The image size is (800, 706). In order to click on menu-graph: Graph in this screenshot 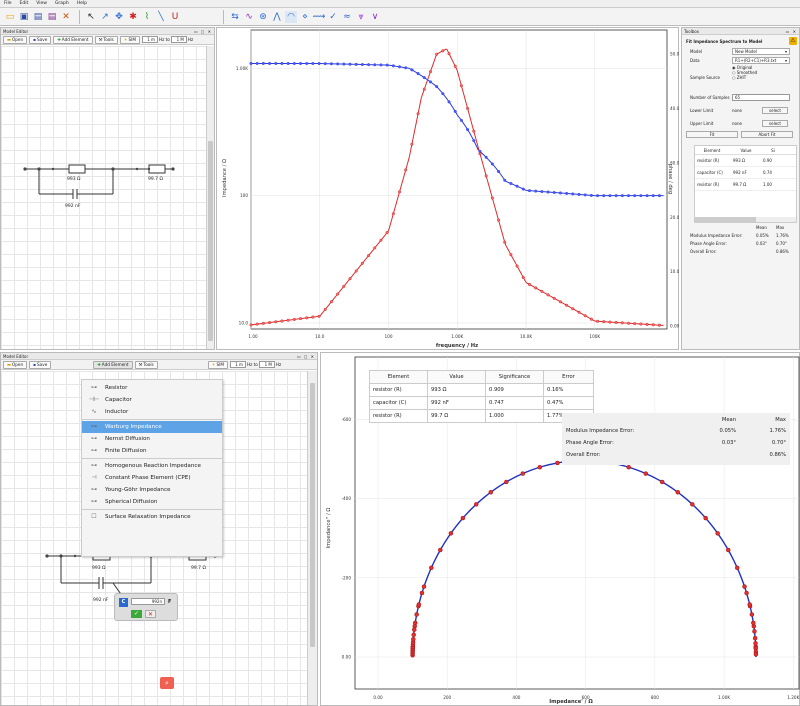, I will do `click(62, 4)`.